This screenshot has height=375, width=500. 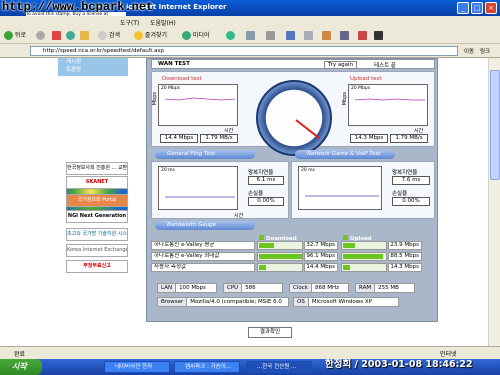 I want to click on partner-logo: 국가정보화 Portal, so click(x=97, y=200).